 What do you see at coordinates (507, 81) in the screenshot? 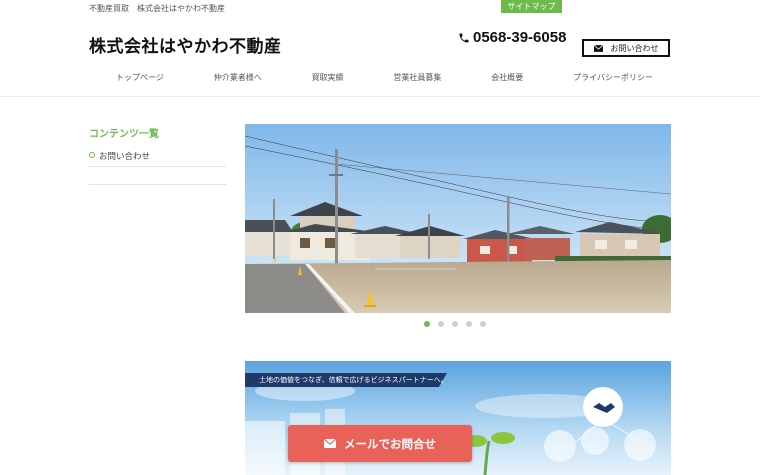
I see `nav-item-company: 会社概要` at bounding box center [507, 81].